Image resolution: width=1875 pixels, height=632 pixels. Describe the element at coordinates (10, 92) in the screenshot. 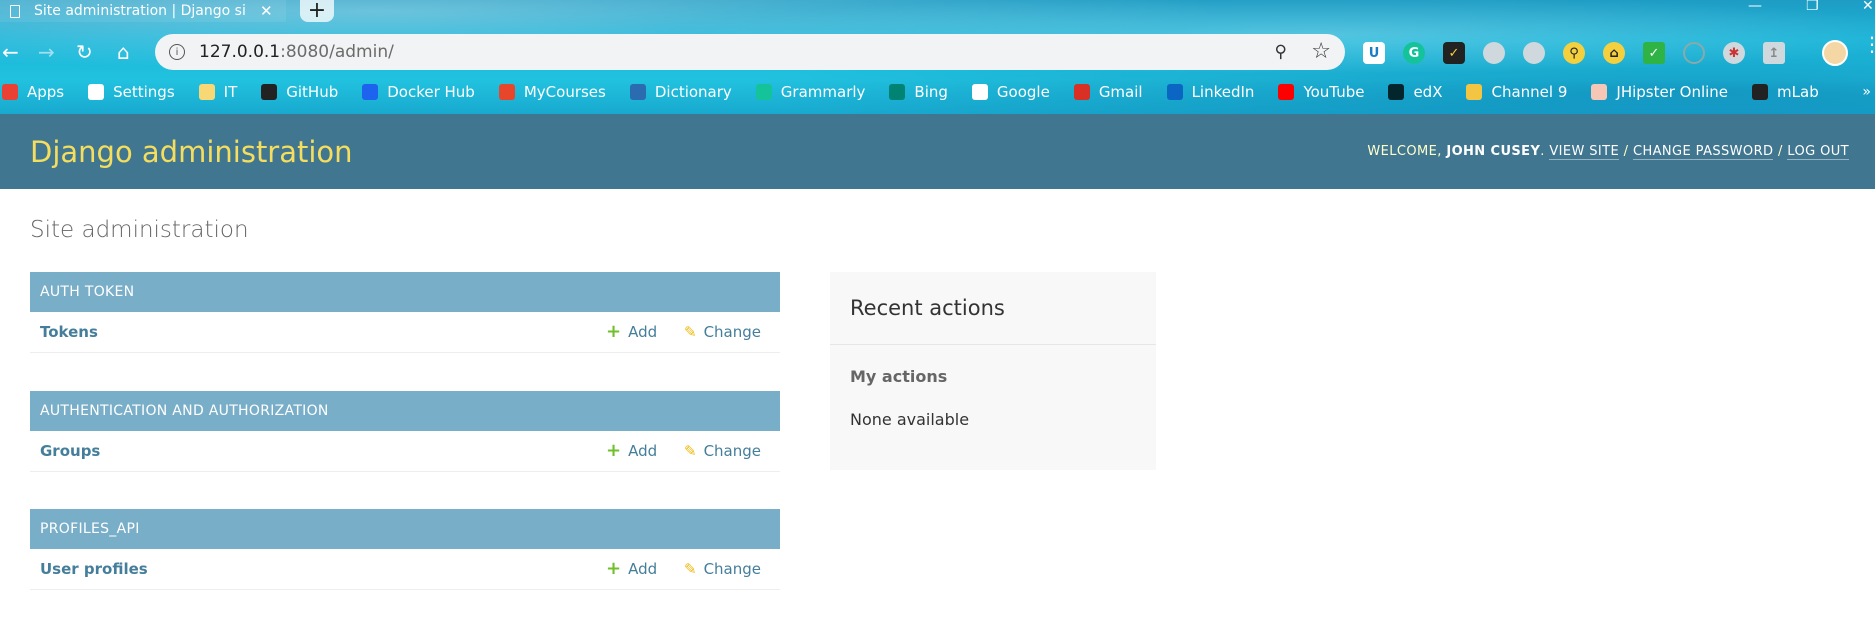

I see `apps-grid-icon` at that location.